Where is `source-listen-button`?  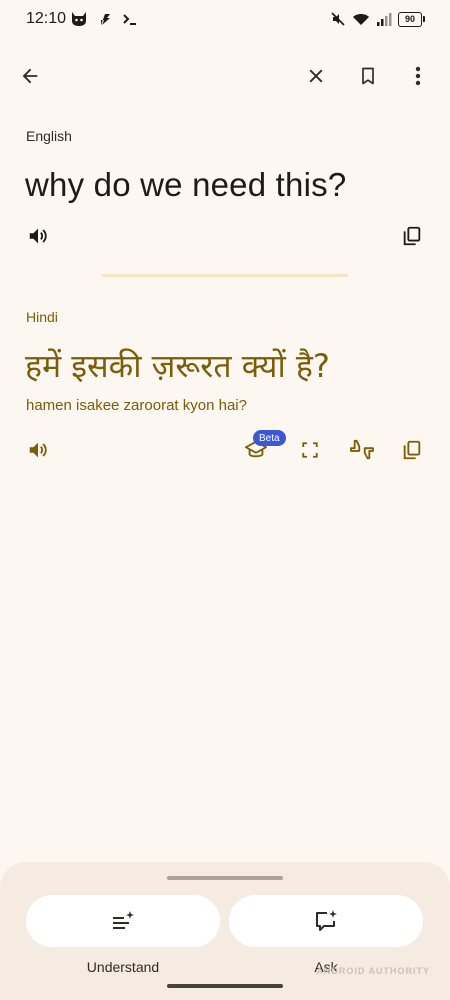 source-listen-button is located at coordinates (38, 236).